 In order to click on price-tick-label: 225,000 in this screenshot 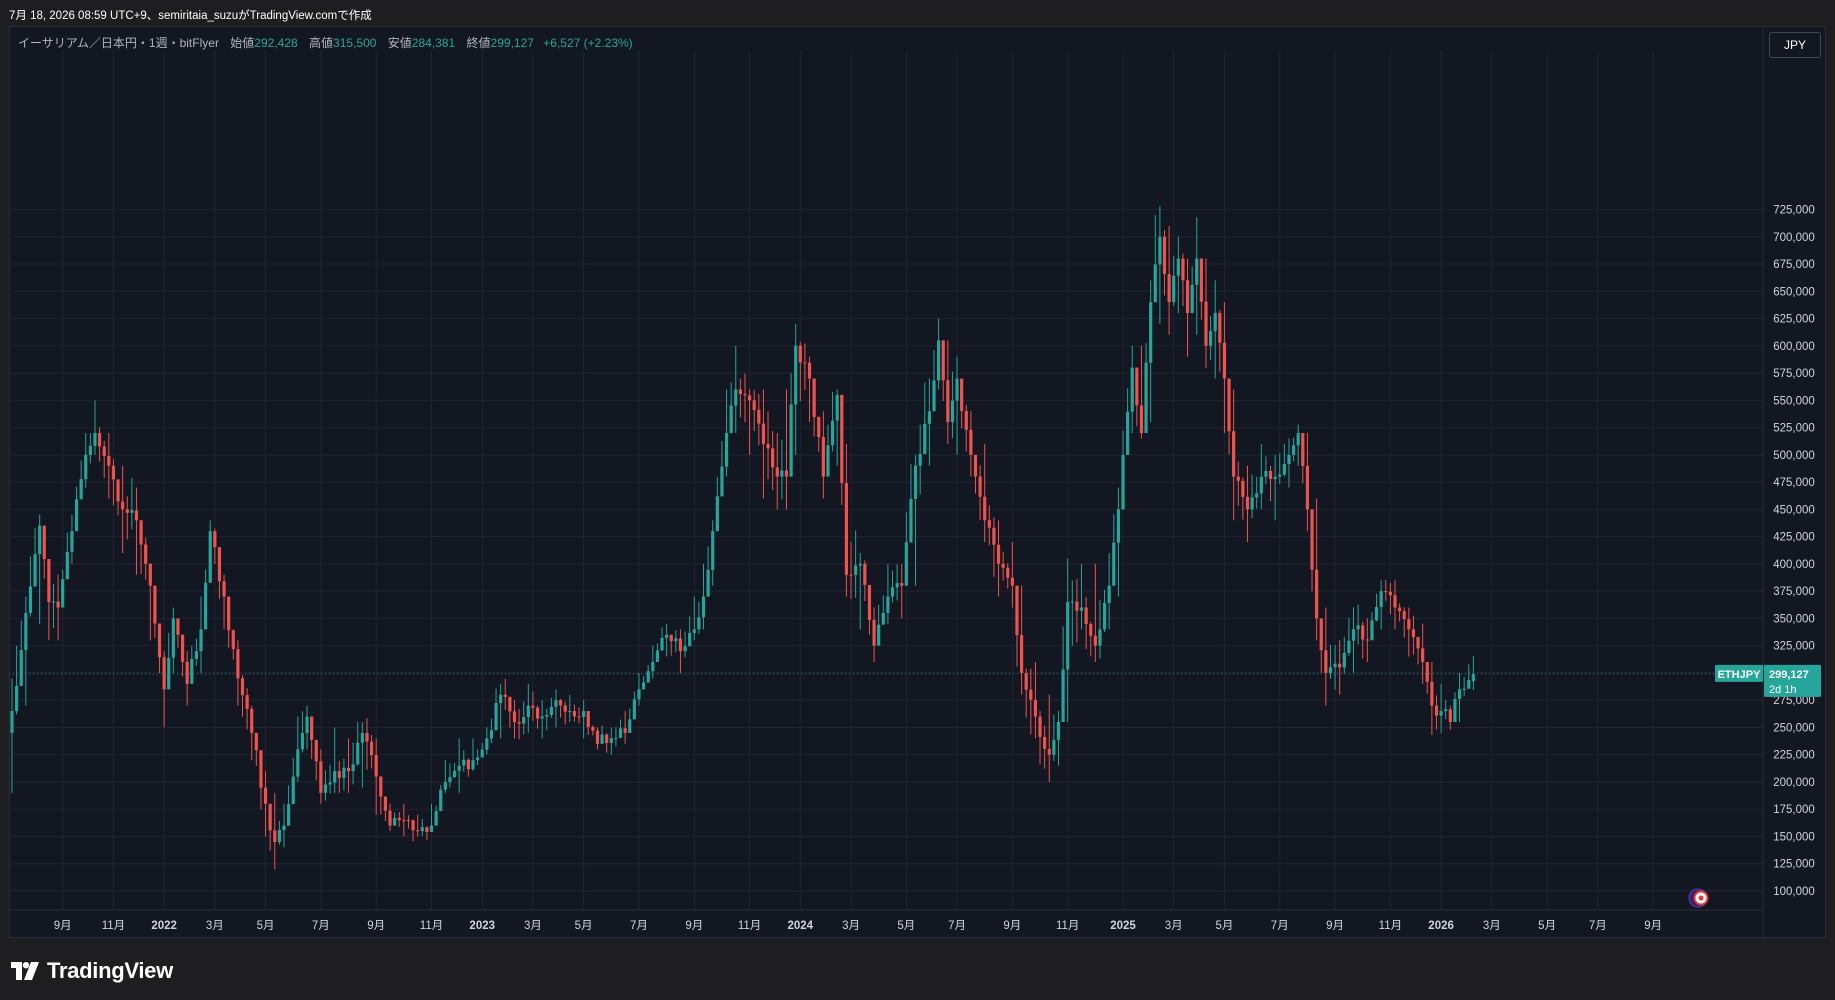, I will do `click(1794, 756)`.